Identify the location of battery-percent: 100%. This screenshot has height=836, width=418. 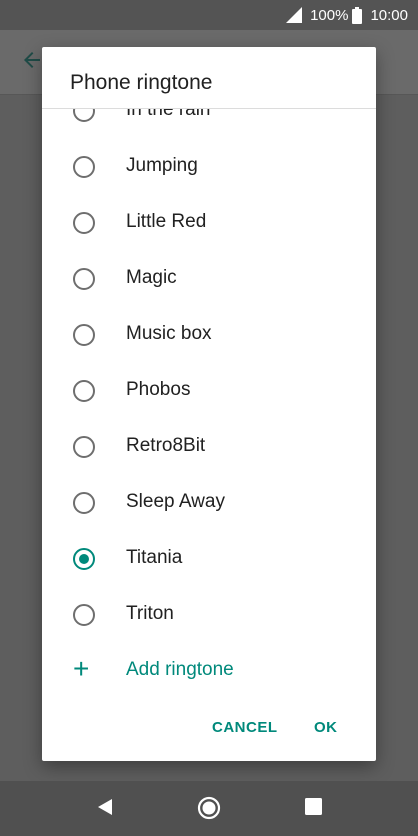
(329, 15).